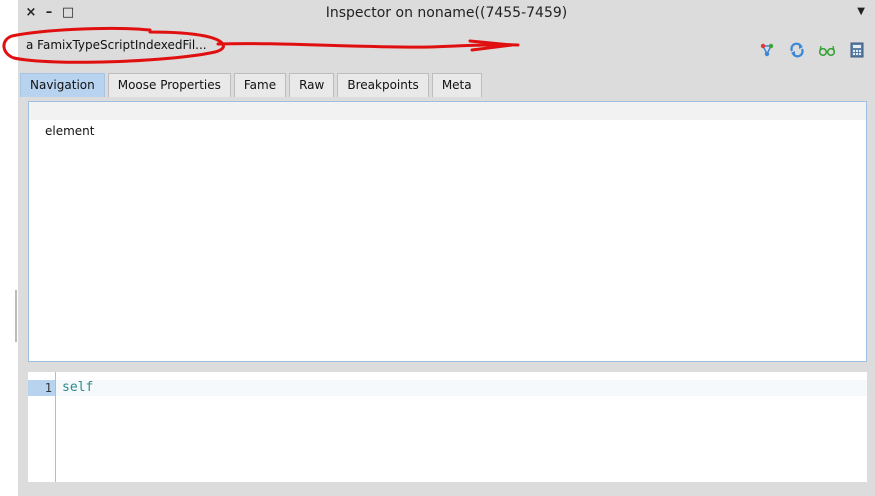 The width and height of the screenshot is (875, 496). What do you see at coordinates (461, 388) in the screenshot?
I see `current-line-highlight` at bounding box center [461, 388].